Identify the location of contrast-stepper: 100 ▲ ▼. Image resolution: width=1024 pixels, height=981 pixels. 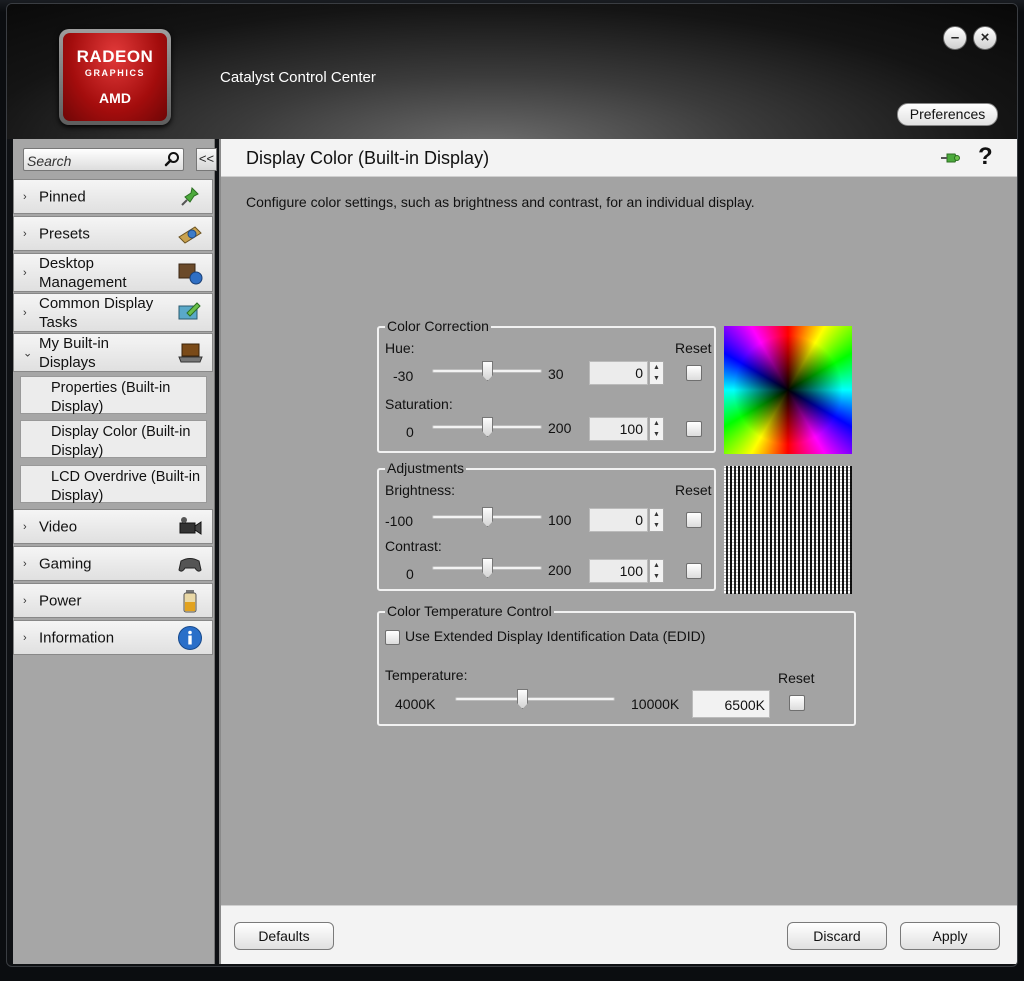
(626, 571).